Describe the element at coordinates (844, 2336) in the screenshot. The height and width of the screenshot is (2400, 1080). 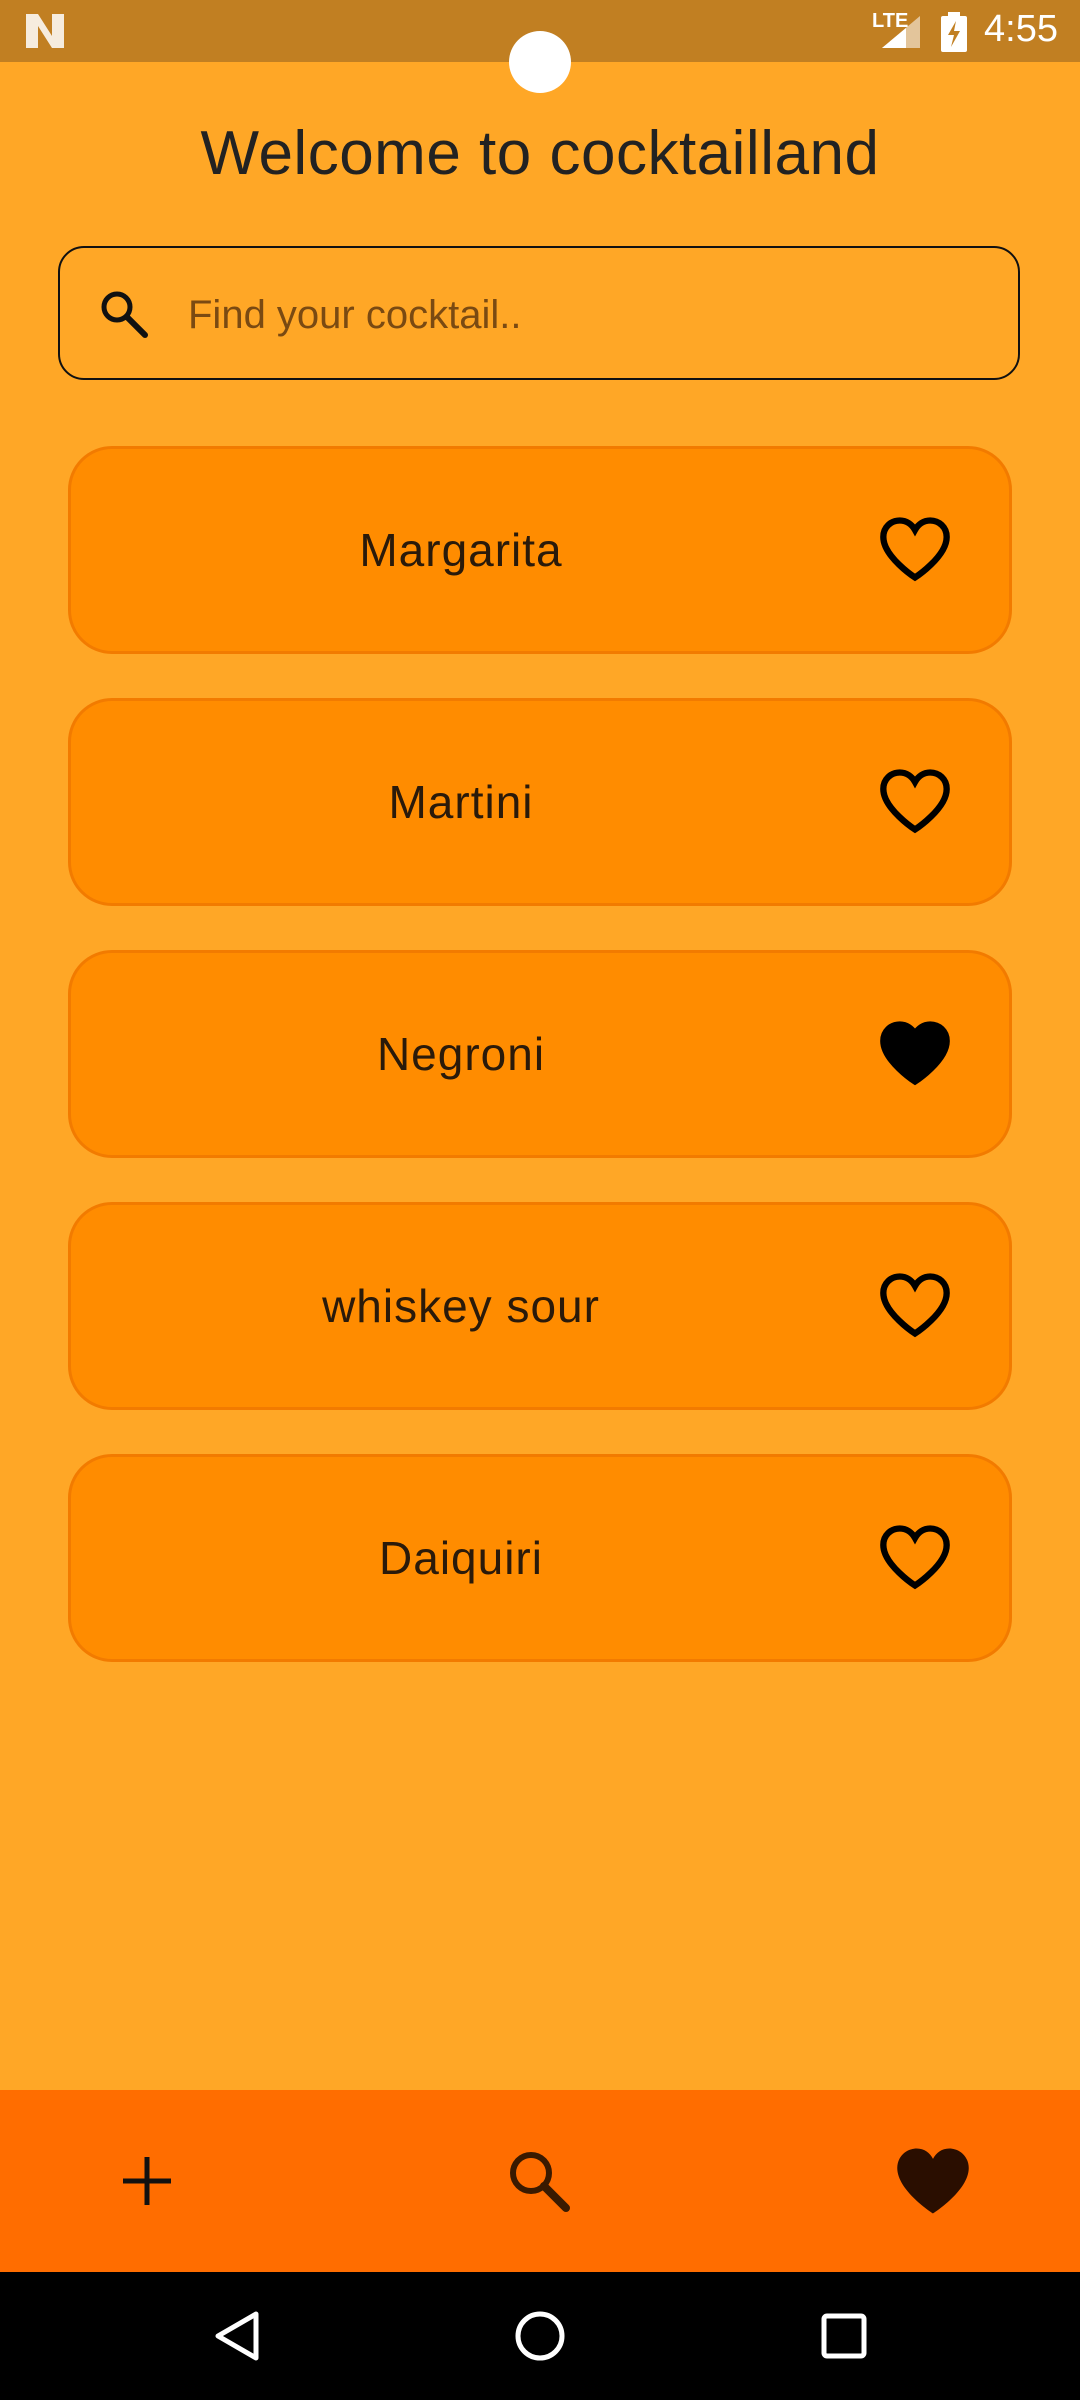
I see `recents-icon` at that location.